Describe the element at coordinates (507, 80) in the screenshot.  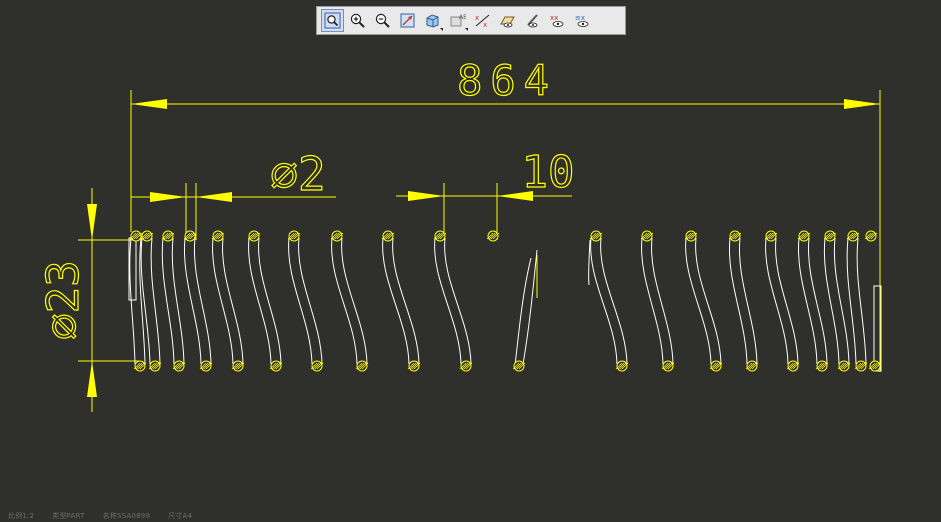
I see `overall-length-label: 864` at that location.